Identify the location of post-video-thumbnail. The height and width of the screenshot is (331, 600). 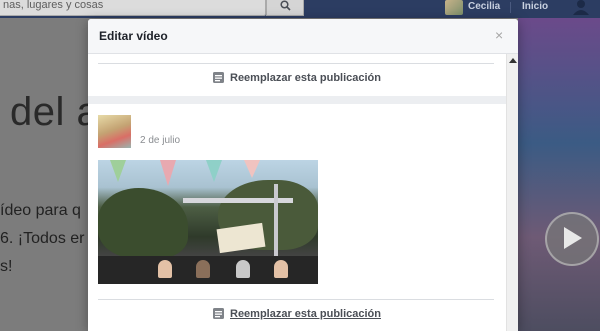
(208, 222).